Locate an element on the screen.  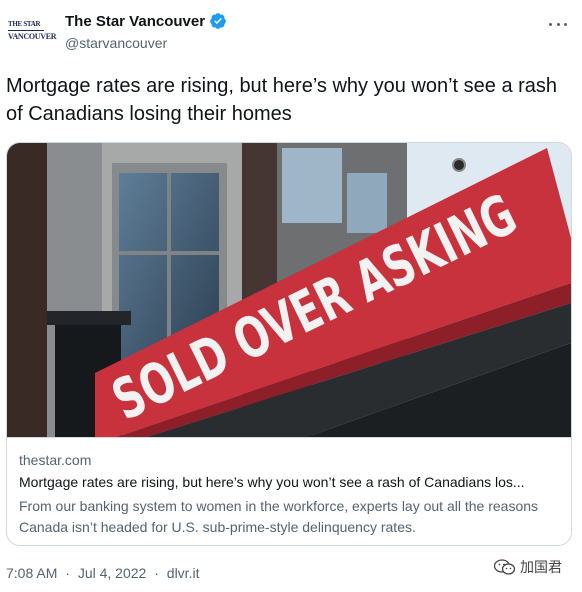
avatar-logo-line1: THE STAR is located at coordinates (24, 24).